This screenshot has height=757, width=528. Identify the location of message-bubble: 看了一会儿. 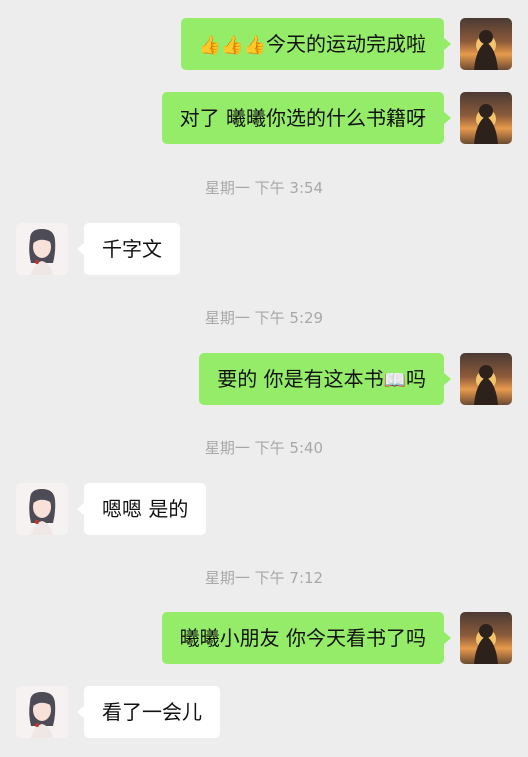
(148, 712).